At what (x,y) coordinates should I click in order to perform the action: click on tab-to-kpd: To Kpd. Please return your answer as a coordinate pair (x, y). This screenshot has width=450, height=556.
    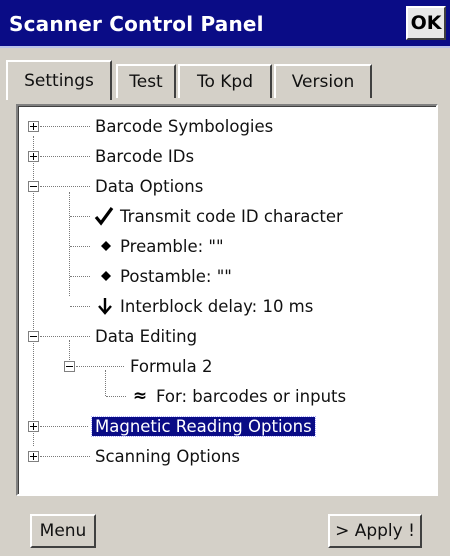
    Looking at the image, I should click on (225, 81).